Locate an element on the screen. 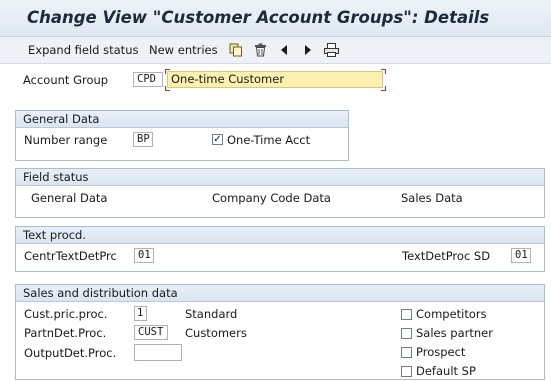 Image resolution: width=551 pixels, height=381 pixels. sales-partner-label: Sales partner is located at coordinates (454, 333).